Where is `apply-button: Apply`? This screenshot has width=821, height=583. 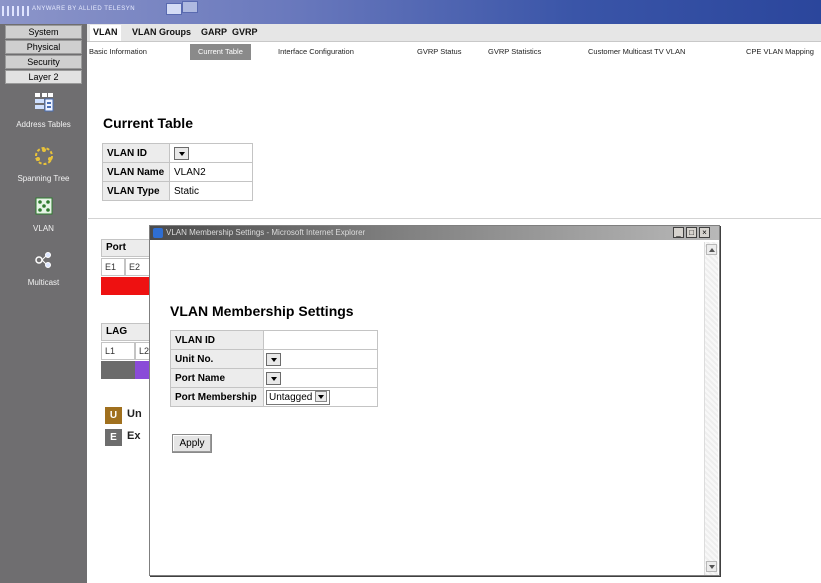 apply-button: Apply is located at coordinates (192, 443).